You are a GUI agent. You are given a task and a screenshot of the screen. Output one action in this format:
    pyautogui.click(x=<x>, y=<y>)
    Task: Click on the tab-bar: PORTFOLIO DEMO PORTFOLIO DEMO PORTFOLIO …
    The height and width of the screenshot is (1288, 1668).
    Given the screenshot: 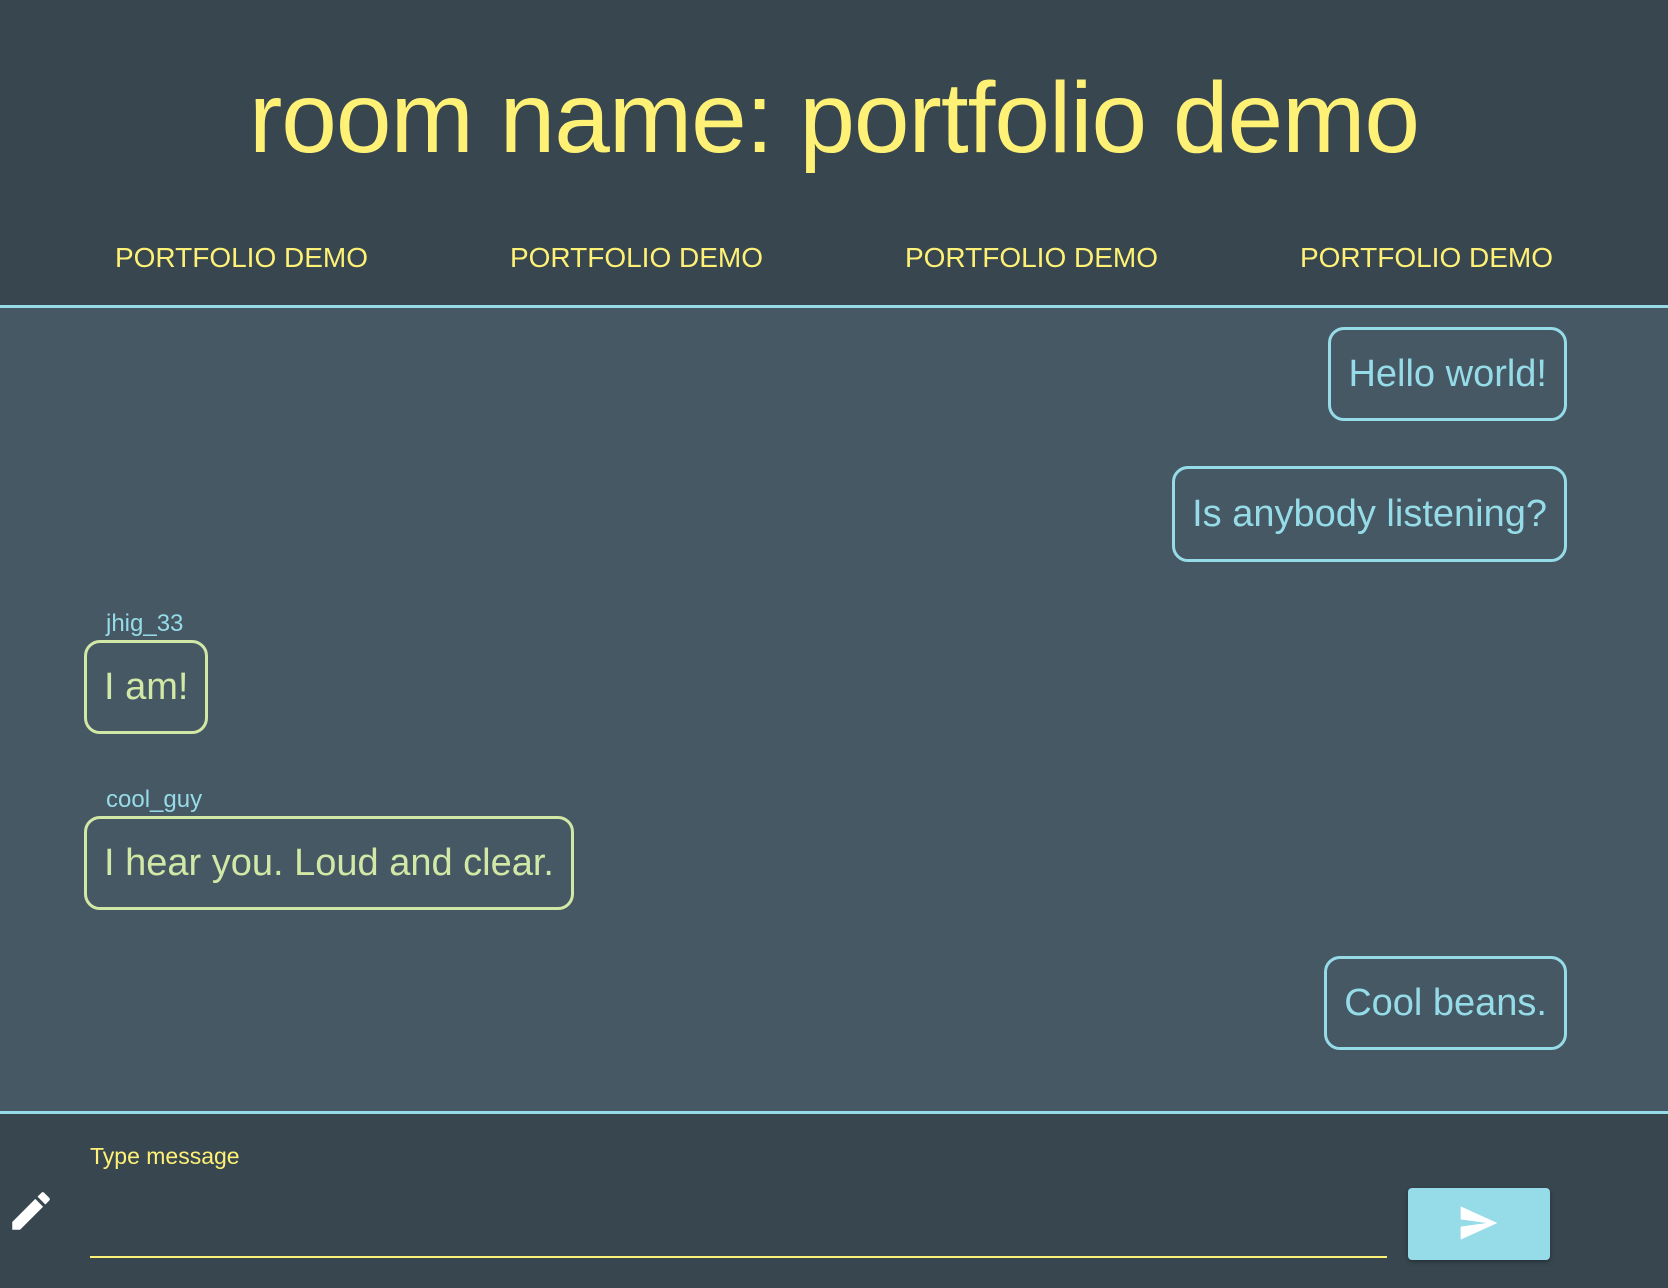 What is the action you would take?
    pyautogui.click(x=834, y=258)
    